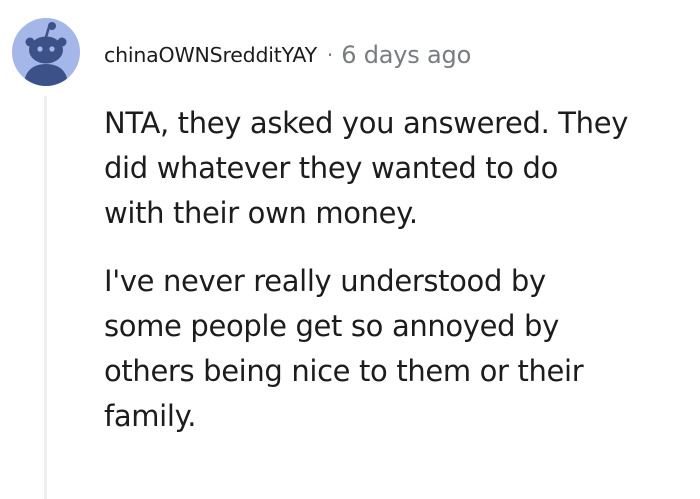 The image size is (700, 499). What do you see at coordinates (331, 326) in the screenshot?
I see `comment-text-line: some people get so annoyed by` at bounding box center [331, 326].